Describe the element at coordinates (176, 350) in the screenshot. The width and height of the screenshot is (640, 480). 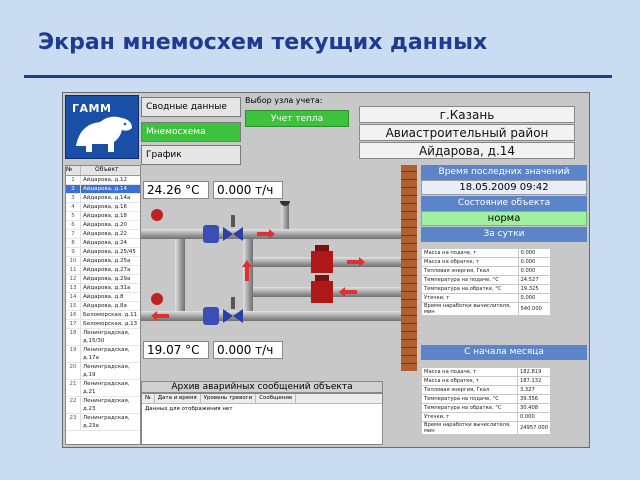
I see `return-temp-readout: 19.07 °C` at that location.